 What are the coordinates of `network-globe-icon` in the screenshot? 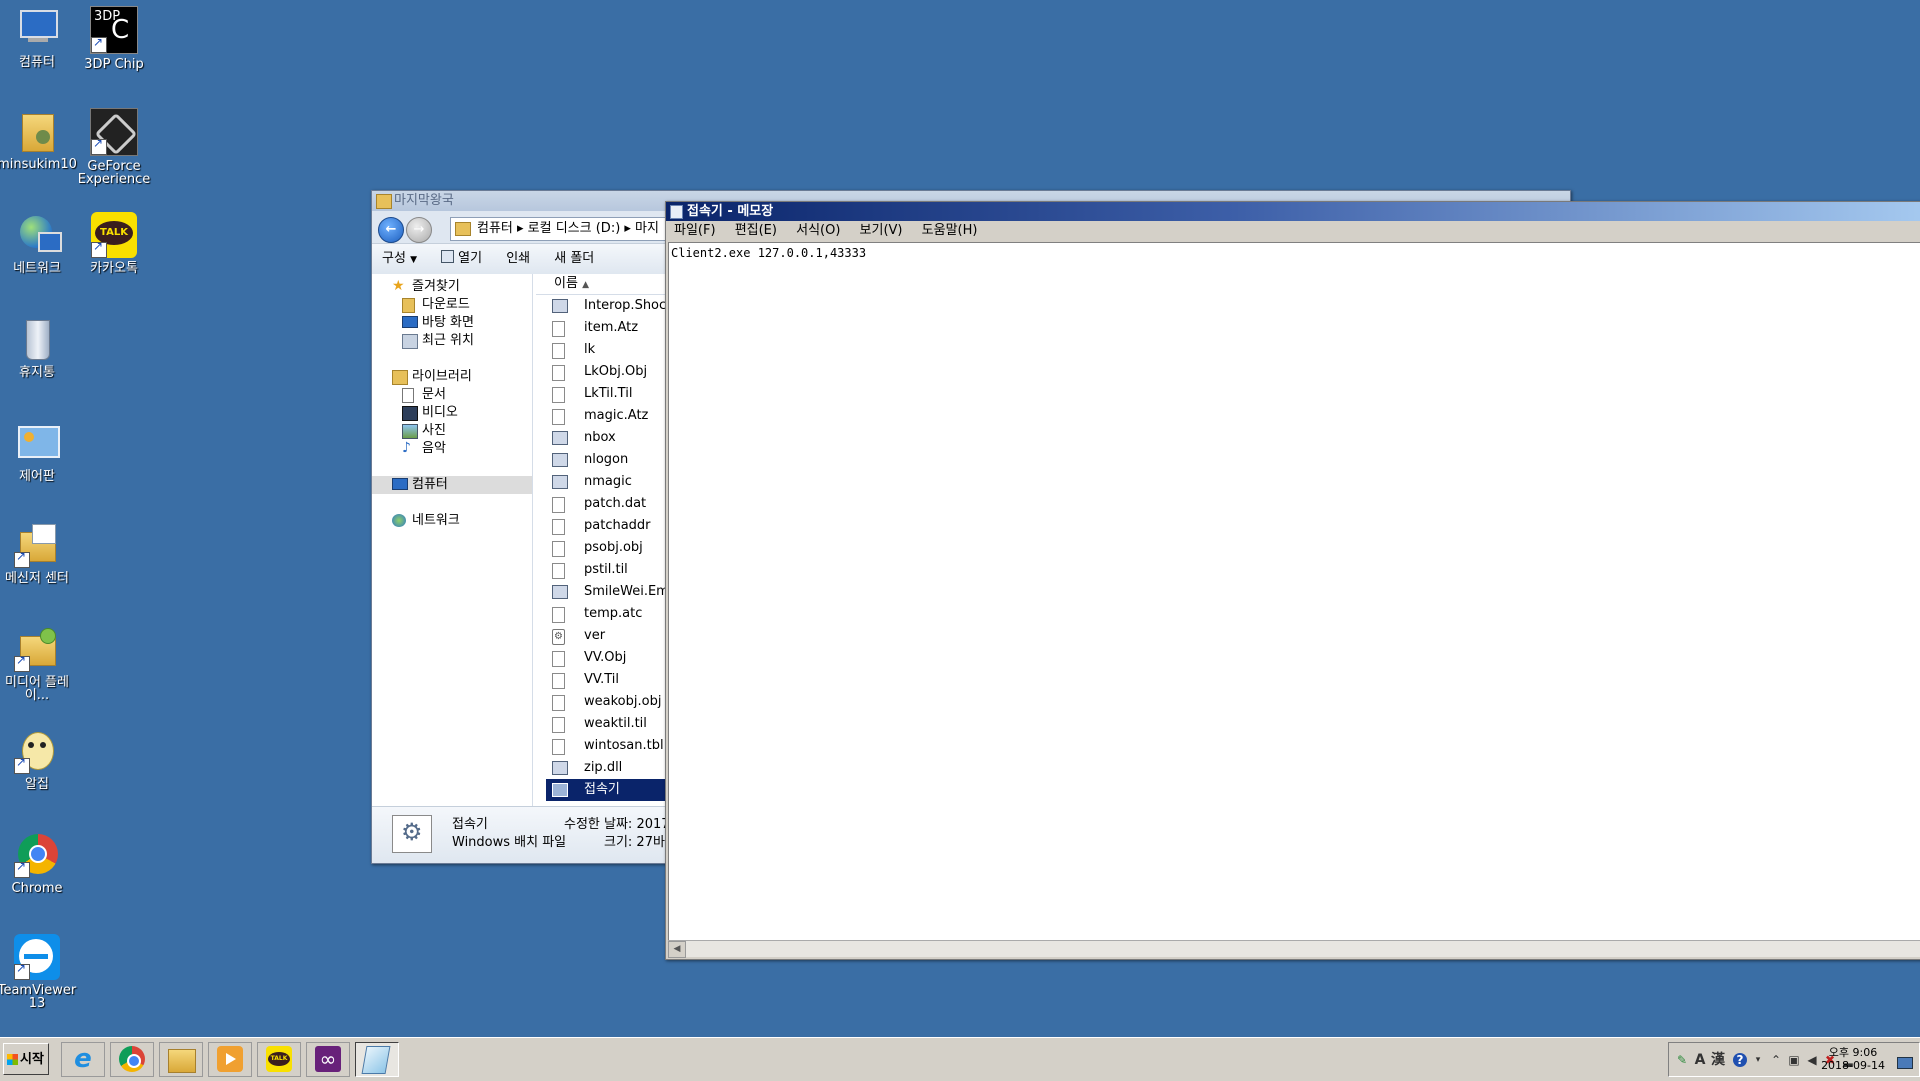 It's located at (38, 235).